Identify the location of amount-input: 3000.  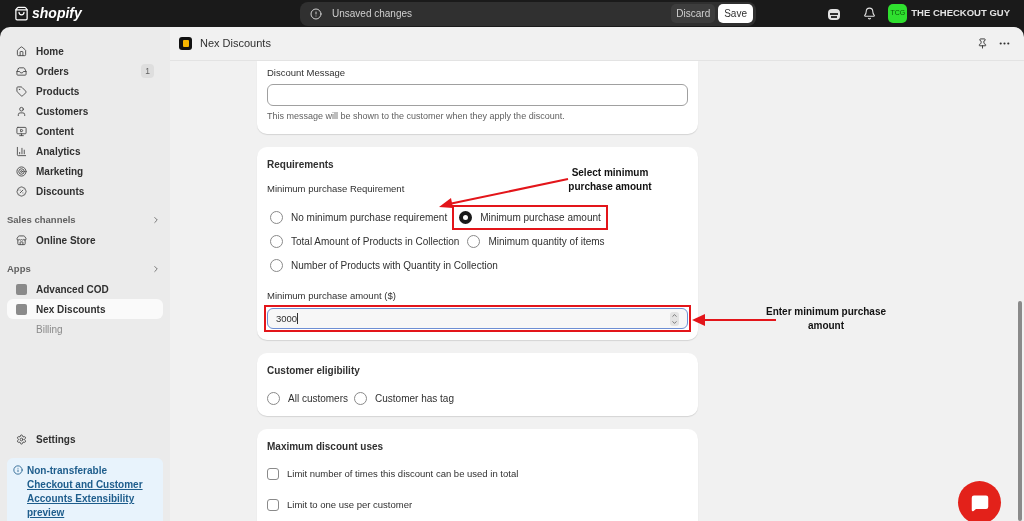
(477, 319).